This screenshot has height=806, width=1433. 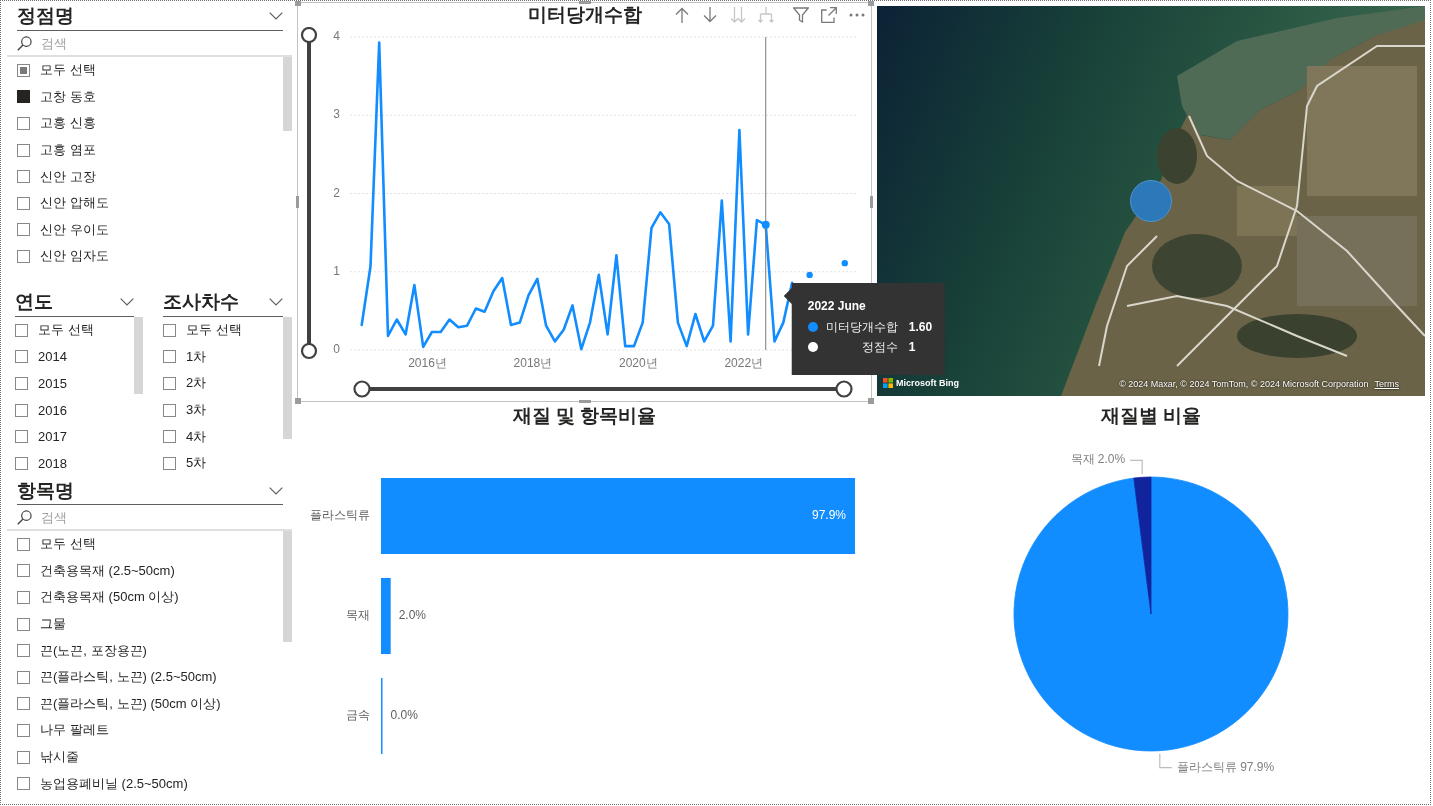 What do you see at coordinates (56, 123) in the screenshot?
I see `slicer-option: 고흥 신흥` at bounding box center [56, 123].